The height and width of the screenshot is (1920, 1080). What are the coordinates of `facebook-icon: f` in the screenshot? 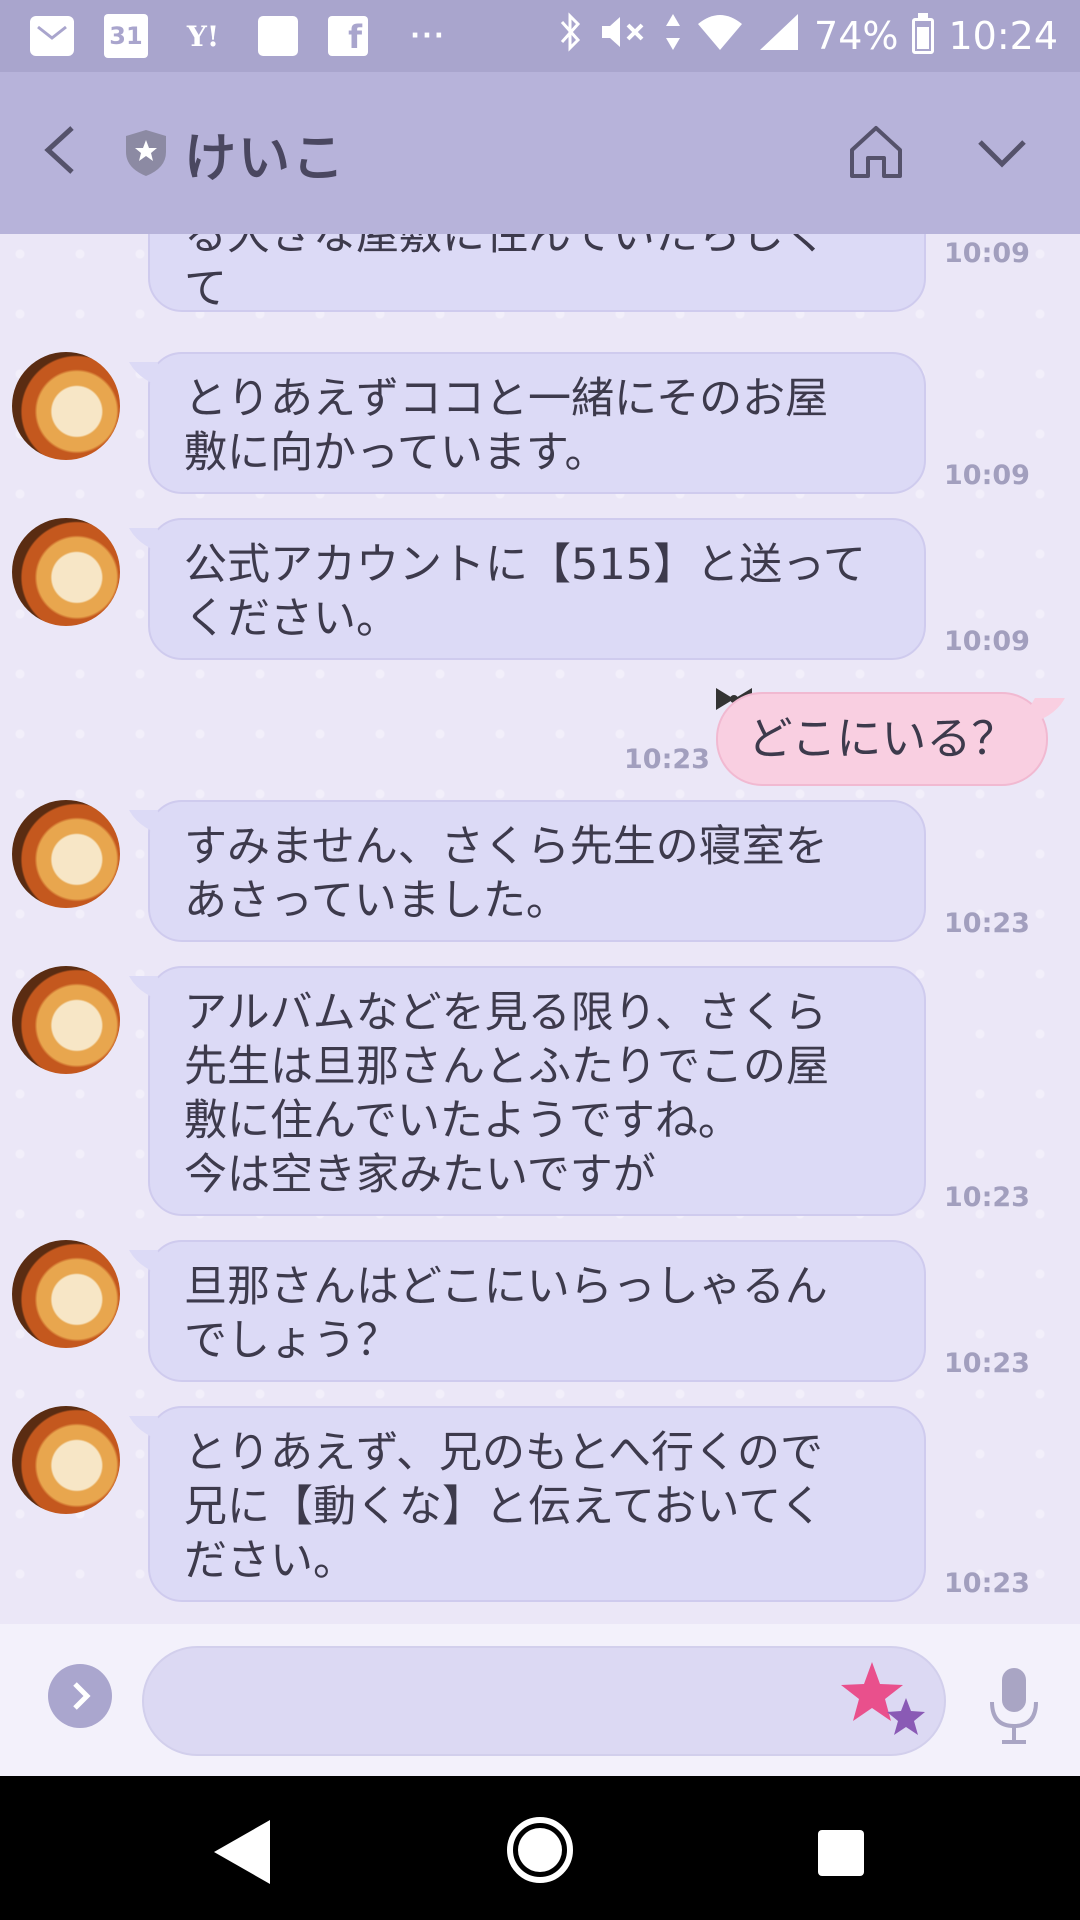 It's located at (348, 36).